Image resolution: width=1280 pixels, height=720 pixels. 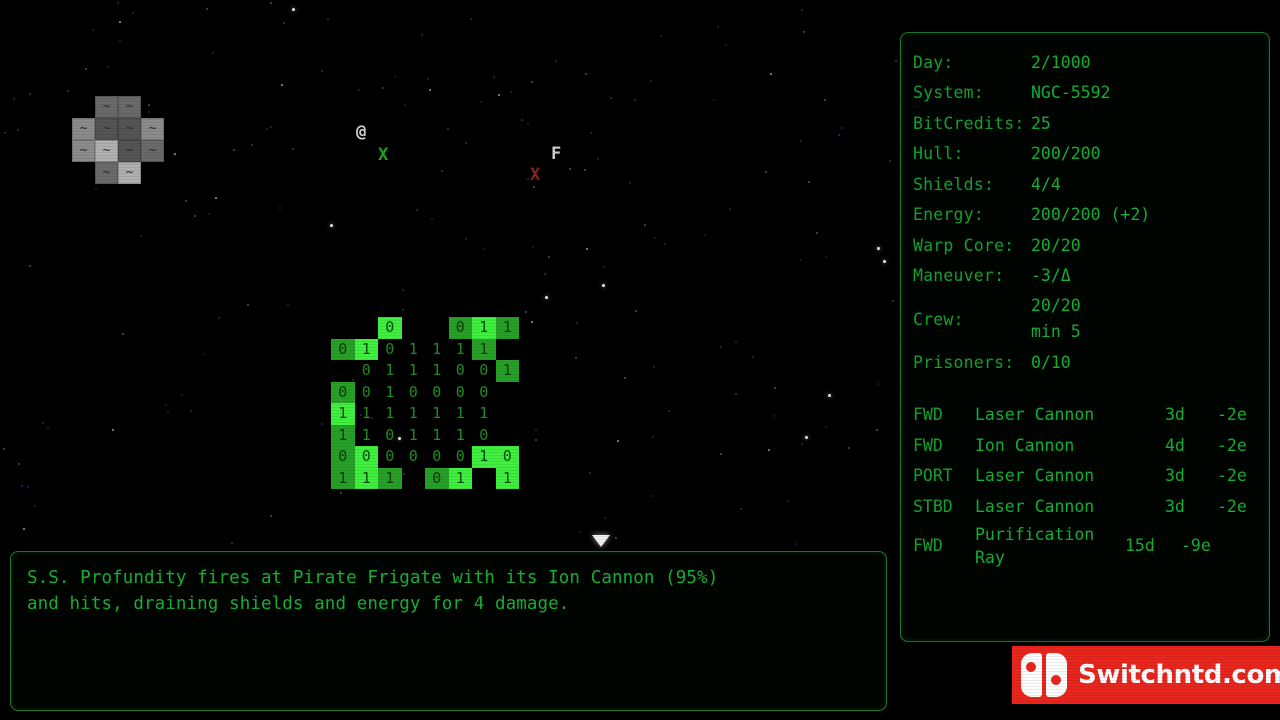 I want to click on binary-grid-row: 111011, so click(x=437, y=478).